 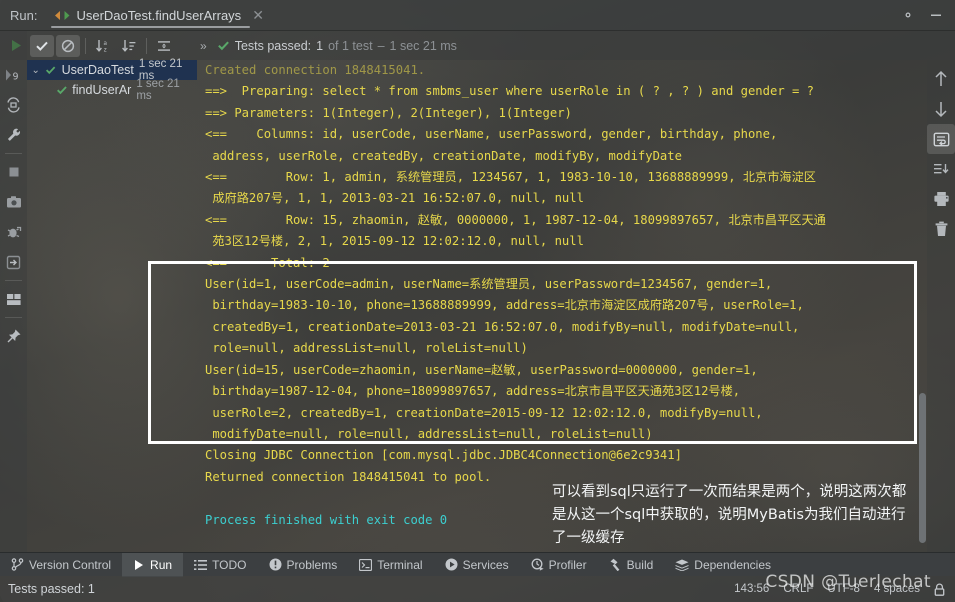 I want to click on tool-window-dependencies: Dependencies, so click(x=723, y=565).